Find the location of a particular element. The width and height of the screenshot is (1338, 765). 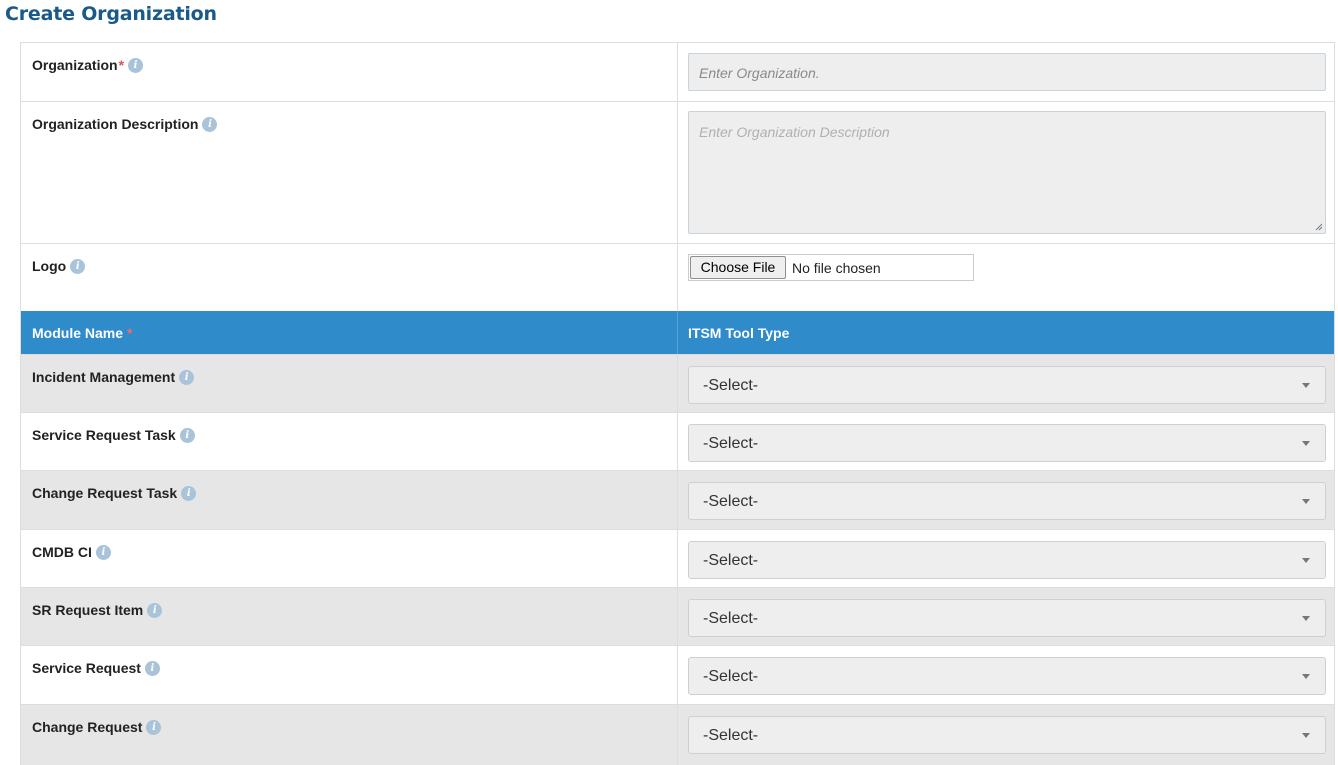

logo-file-input: Choose File No file chosen is located at coordinates (831, 267).